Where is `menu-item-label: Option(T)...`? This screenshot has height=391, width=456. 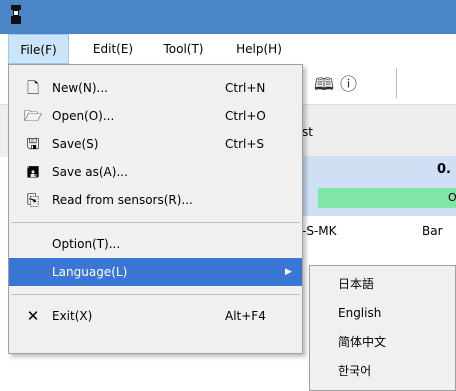
menu-item-label: Option(T)... is located at coordinates (86, 244).